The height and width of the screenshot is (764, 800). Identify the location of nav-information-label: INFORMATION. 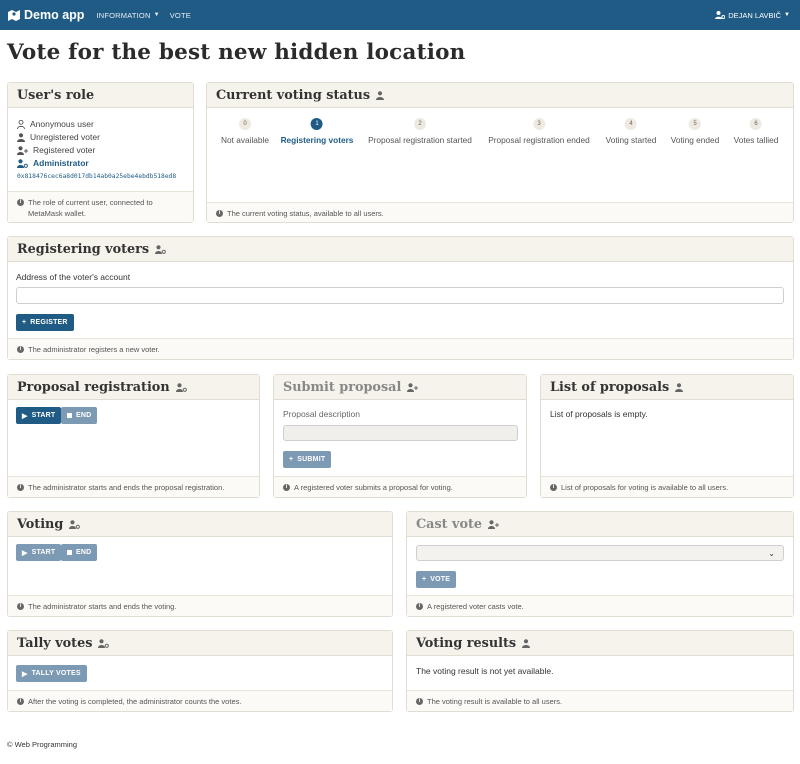
(123, 15).